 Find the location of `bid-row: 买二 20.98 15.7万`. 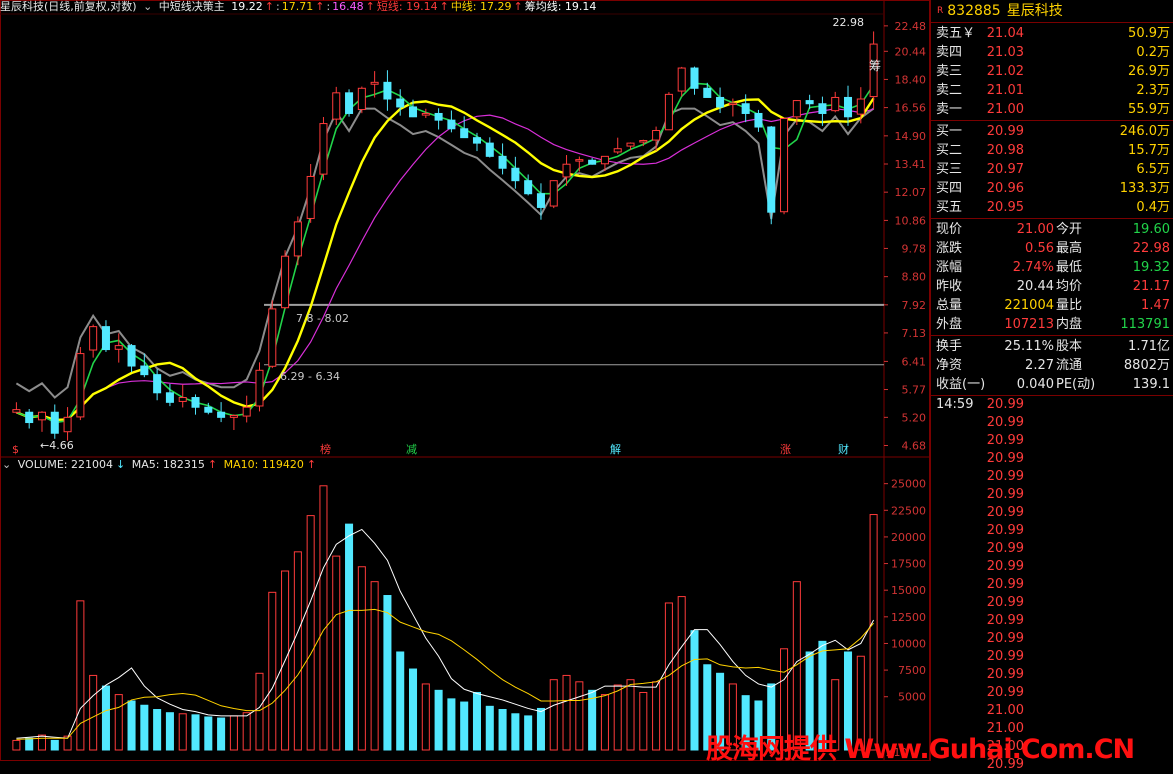

bid-row: 买二 20.98 15.7万 is located at coordinates (1052, 150).